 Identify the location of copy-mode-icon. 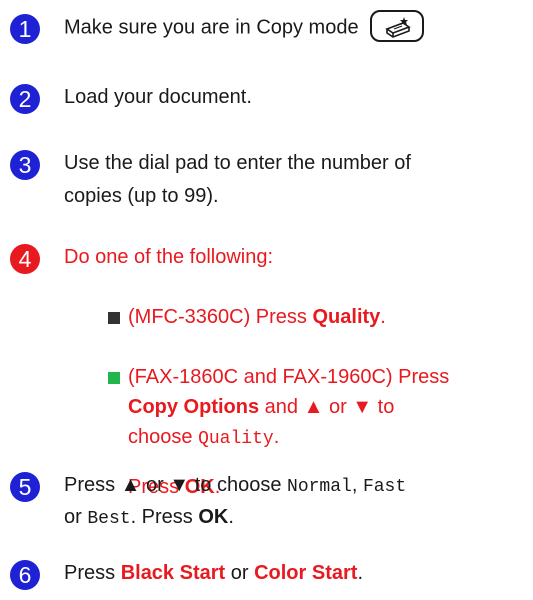
(398, 27).